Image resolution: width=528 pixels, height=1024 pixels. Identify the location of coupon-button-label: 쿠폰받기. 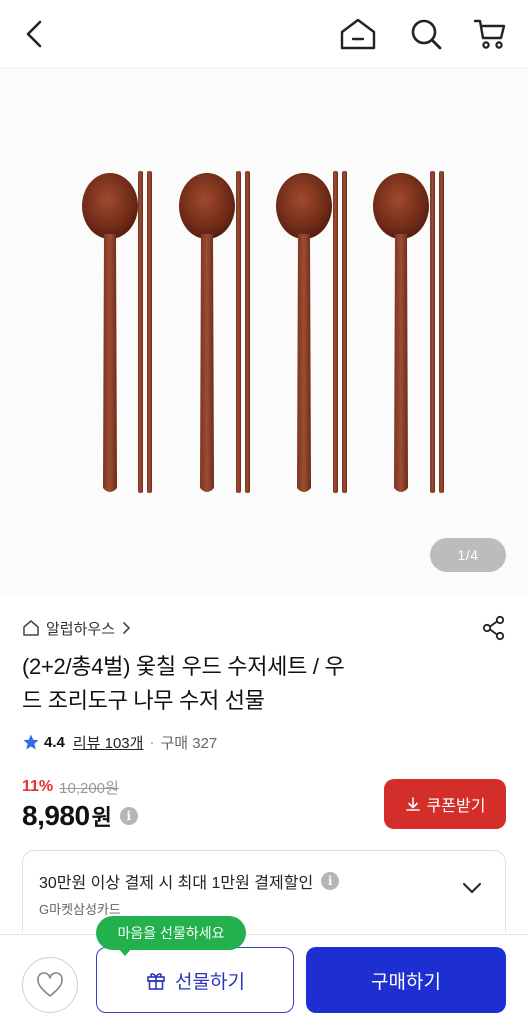
(456, 806).